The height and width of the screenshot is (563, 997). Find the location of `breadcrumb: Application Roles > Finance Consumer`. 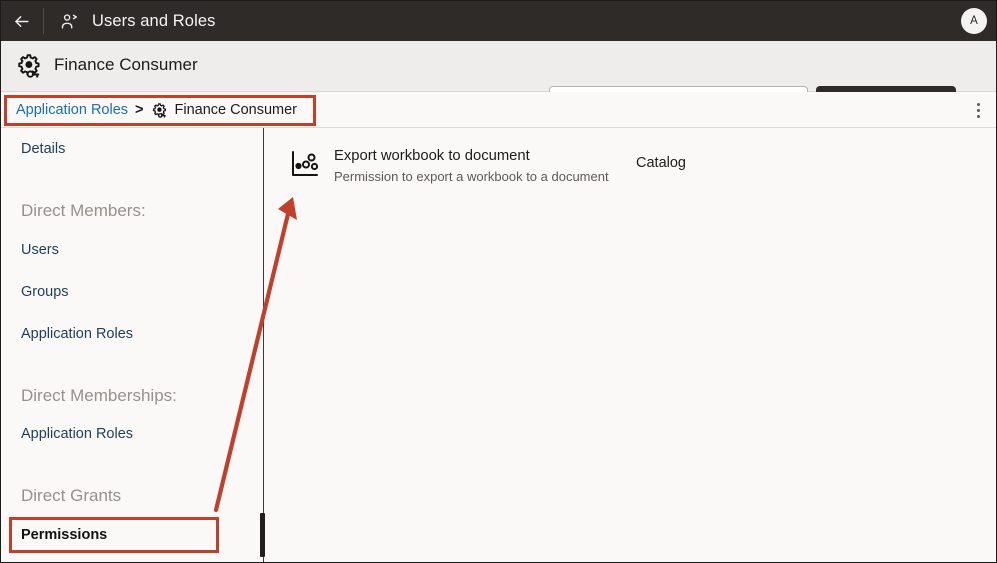

breadcrumb: Application Roles > Finance Consumer is located at coordinates (158, 110).